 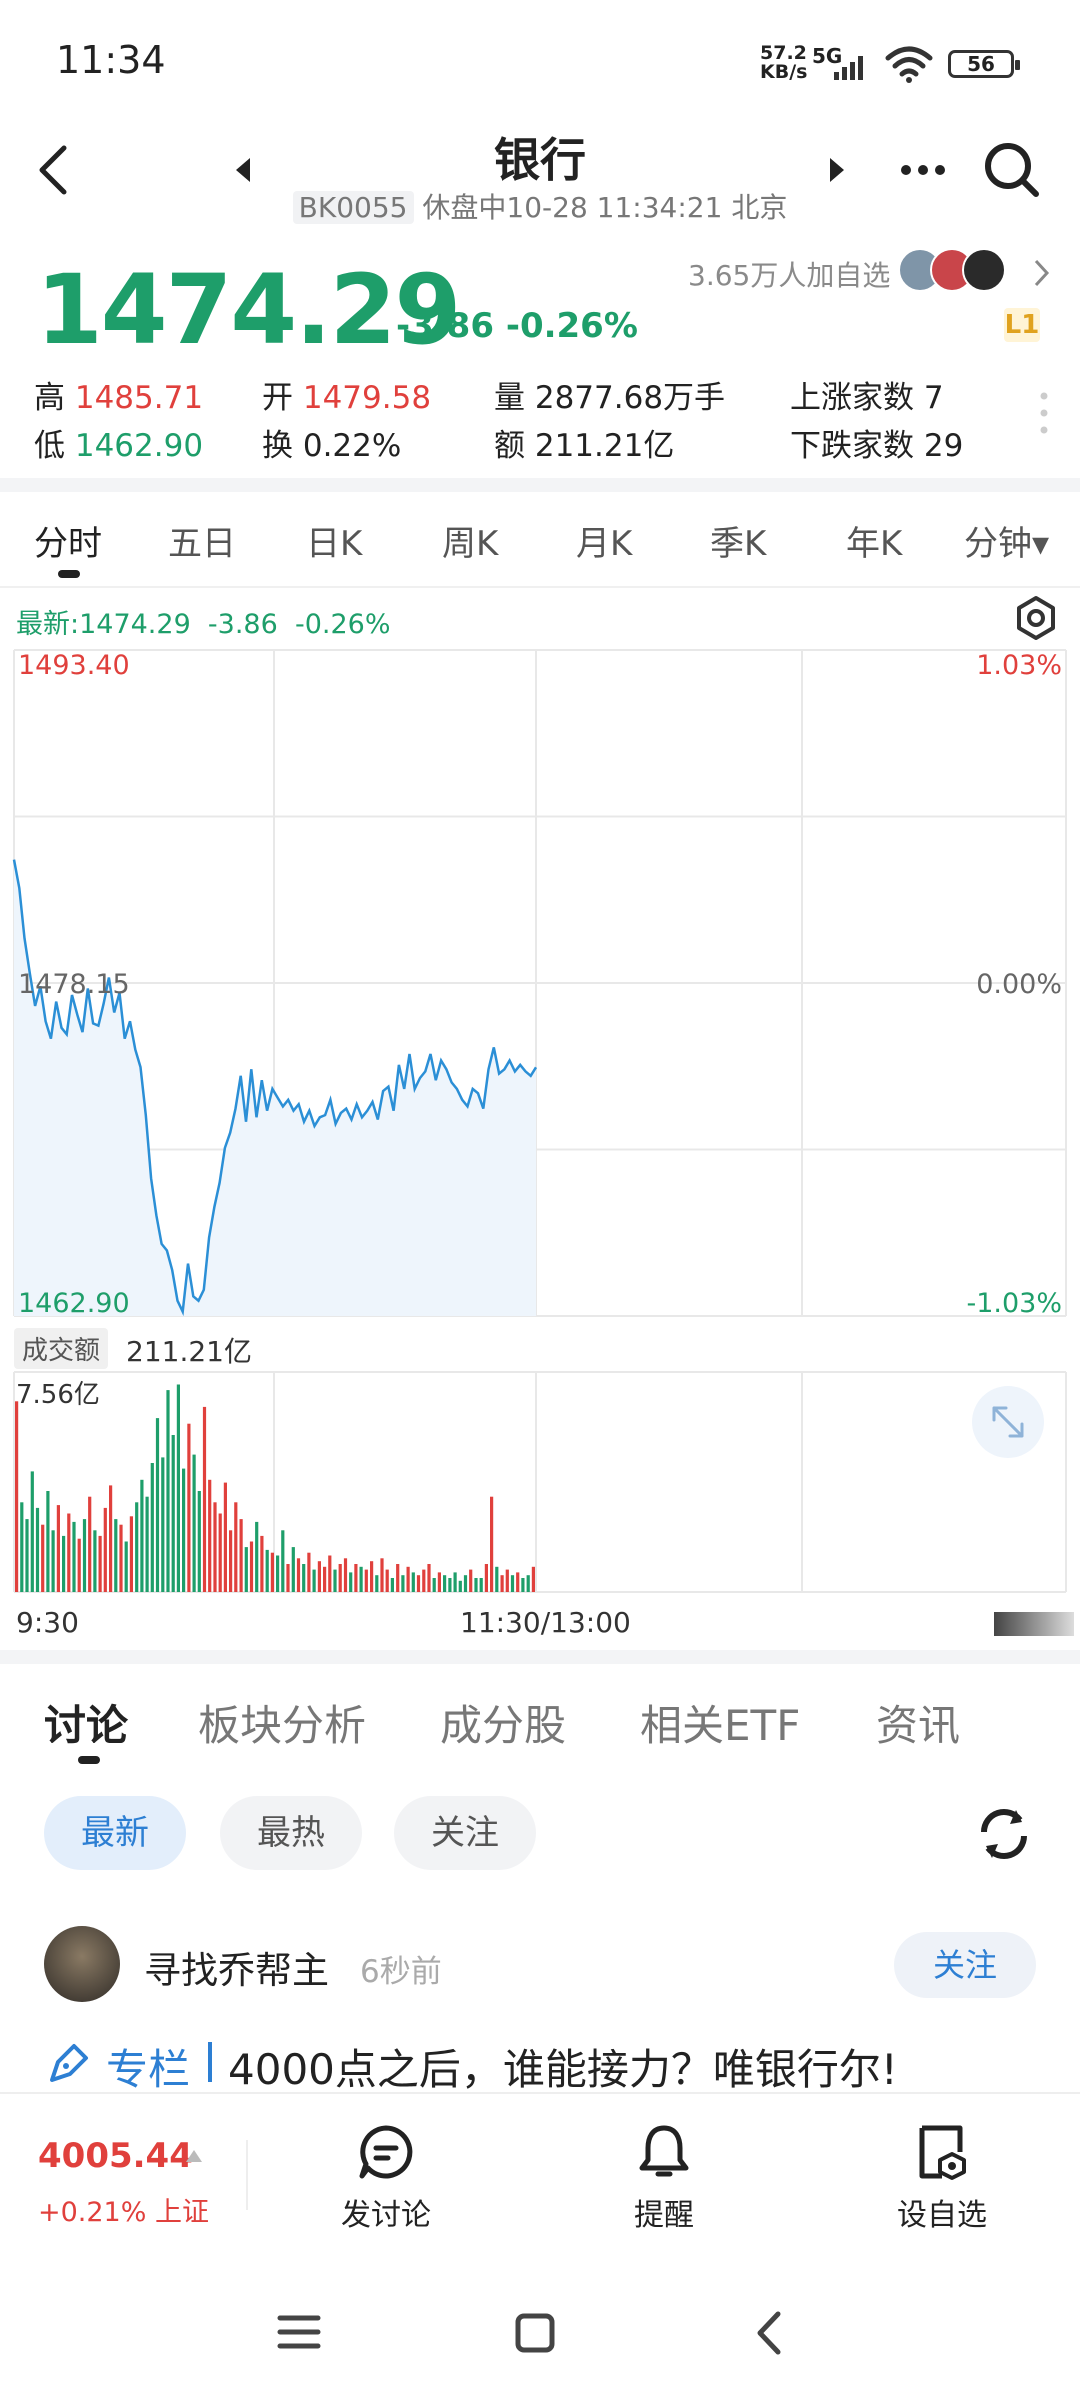 I want to click on add-watchlist-icon, so click(x=942, y=2152).